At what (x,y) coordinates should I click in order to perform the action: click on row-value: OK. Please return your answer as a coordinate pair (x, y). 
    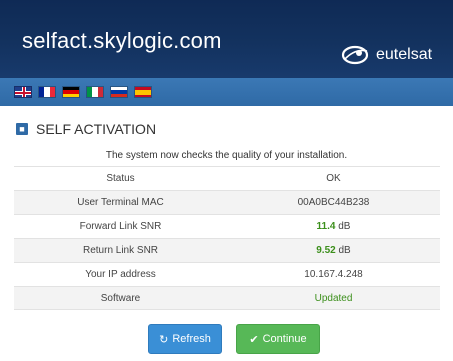
    Looking at the image, I should click on (333, 178).